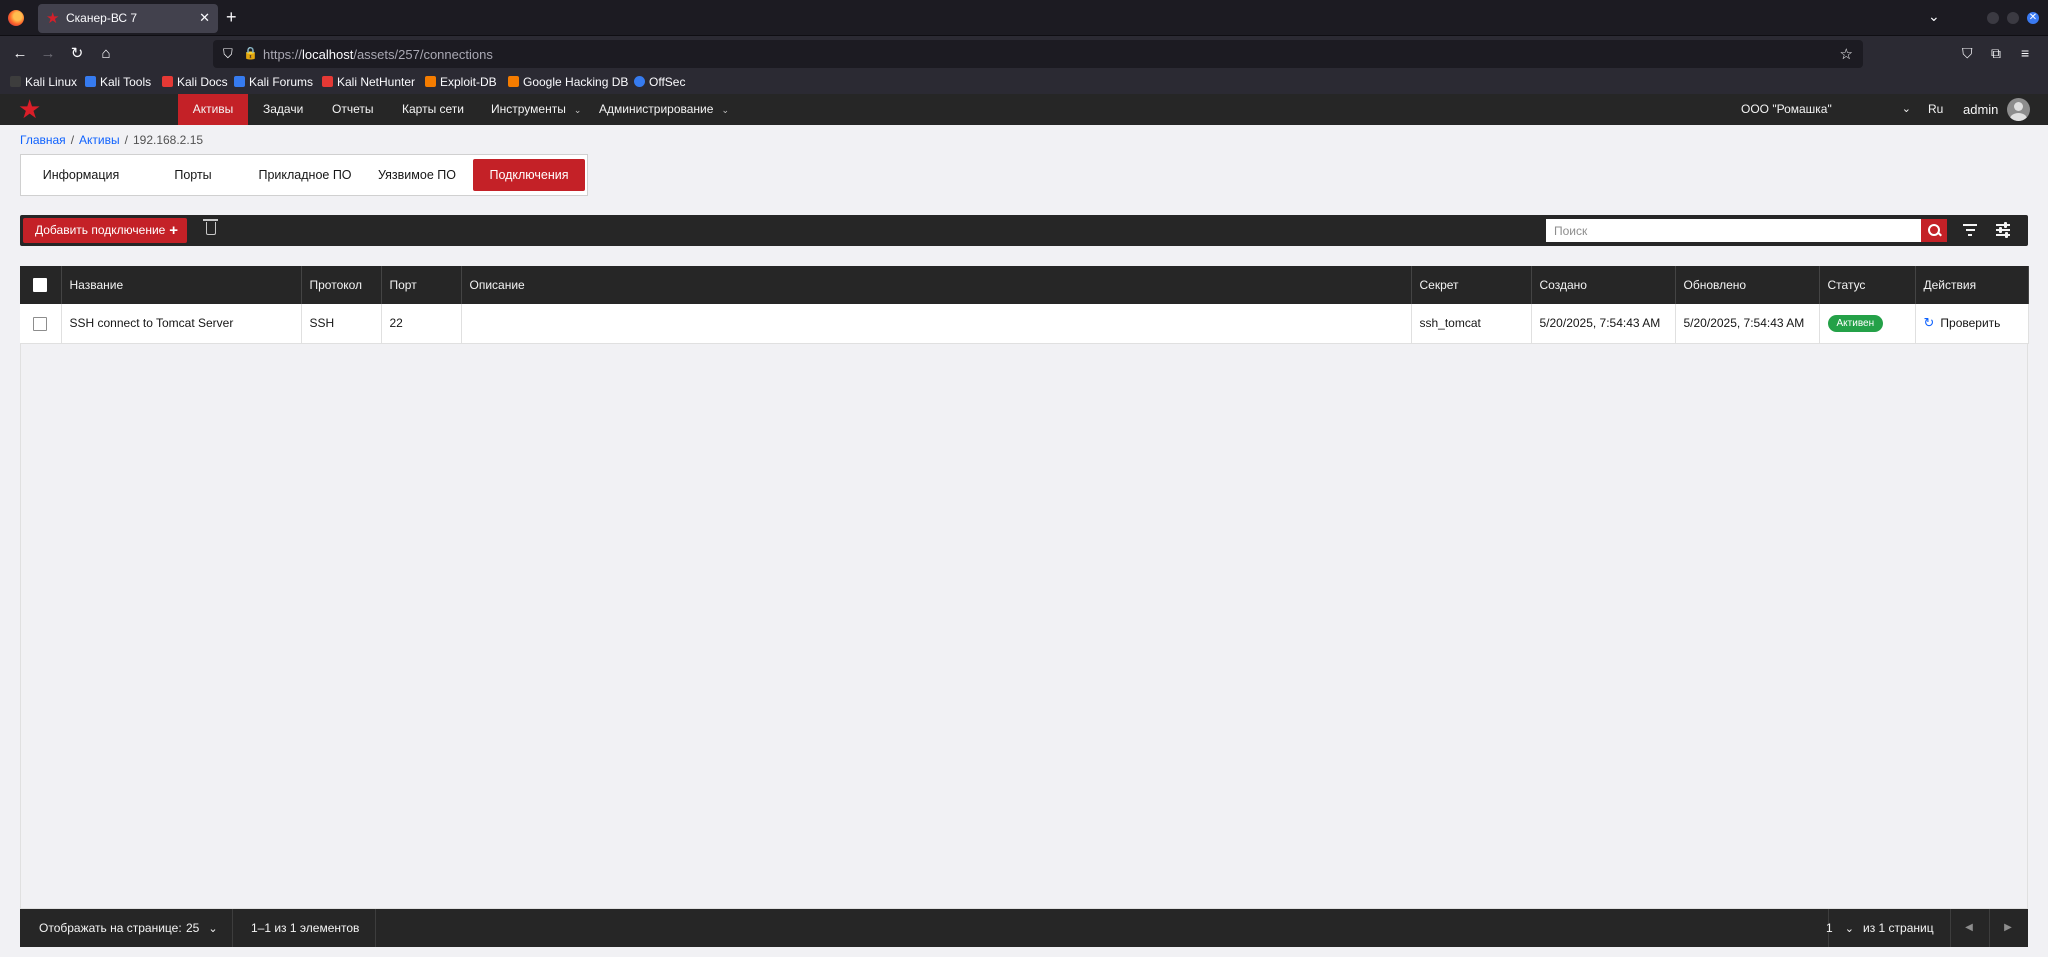 The image size is (2048, 957). I want to click on column-header-status: Статус, so click(1867, 285).